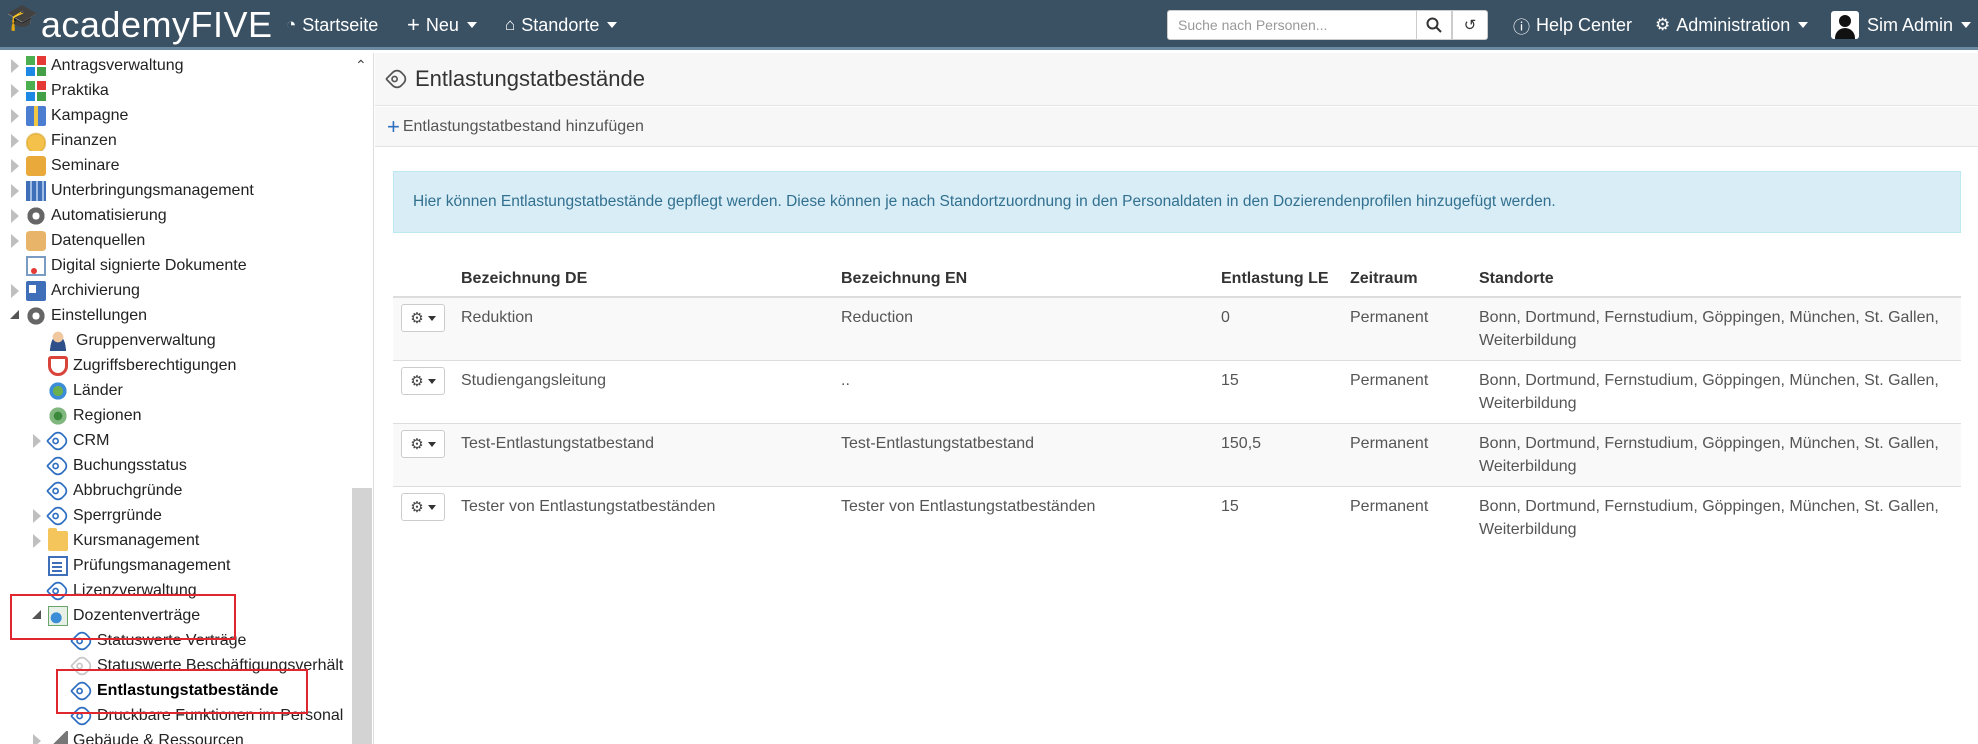  Describe the element at coordinates (36, 66) in the screenshot. I see `grid-icon` at that location.